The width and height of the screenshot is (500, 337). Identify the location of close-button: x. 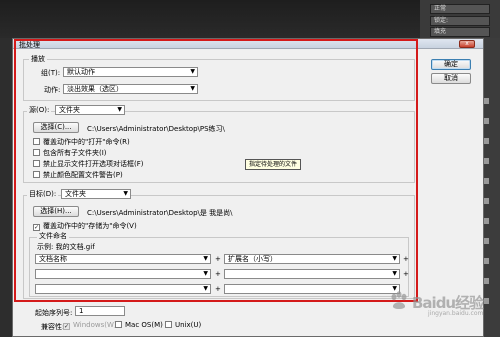
(467, 44).